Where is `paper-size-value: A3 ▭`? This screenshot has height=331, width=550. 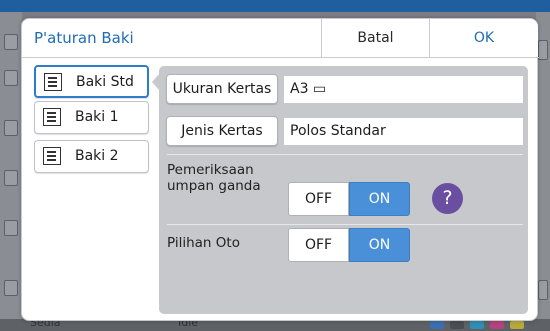
paper-size-value: A3 ▭ is located at coordinates (403, 89).